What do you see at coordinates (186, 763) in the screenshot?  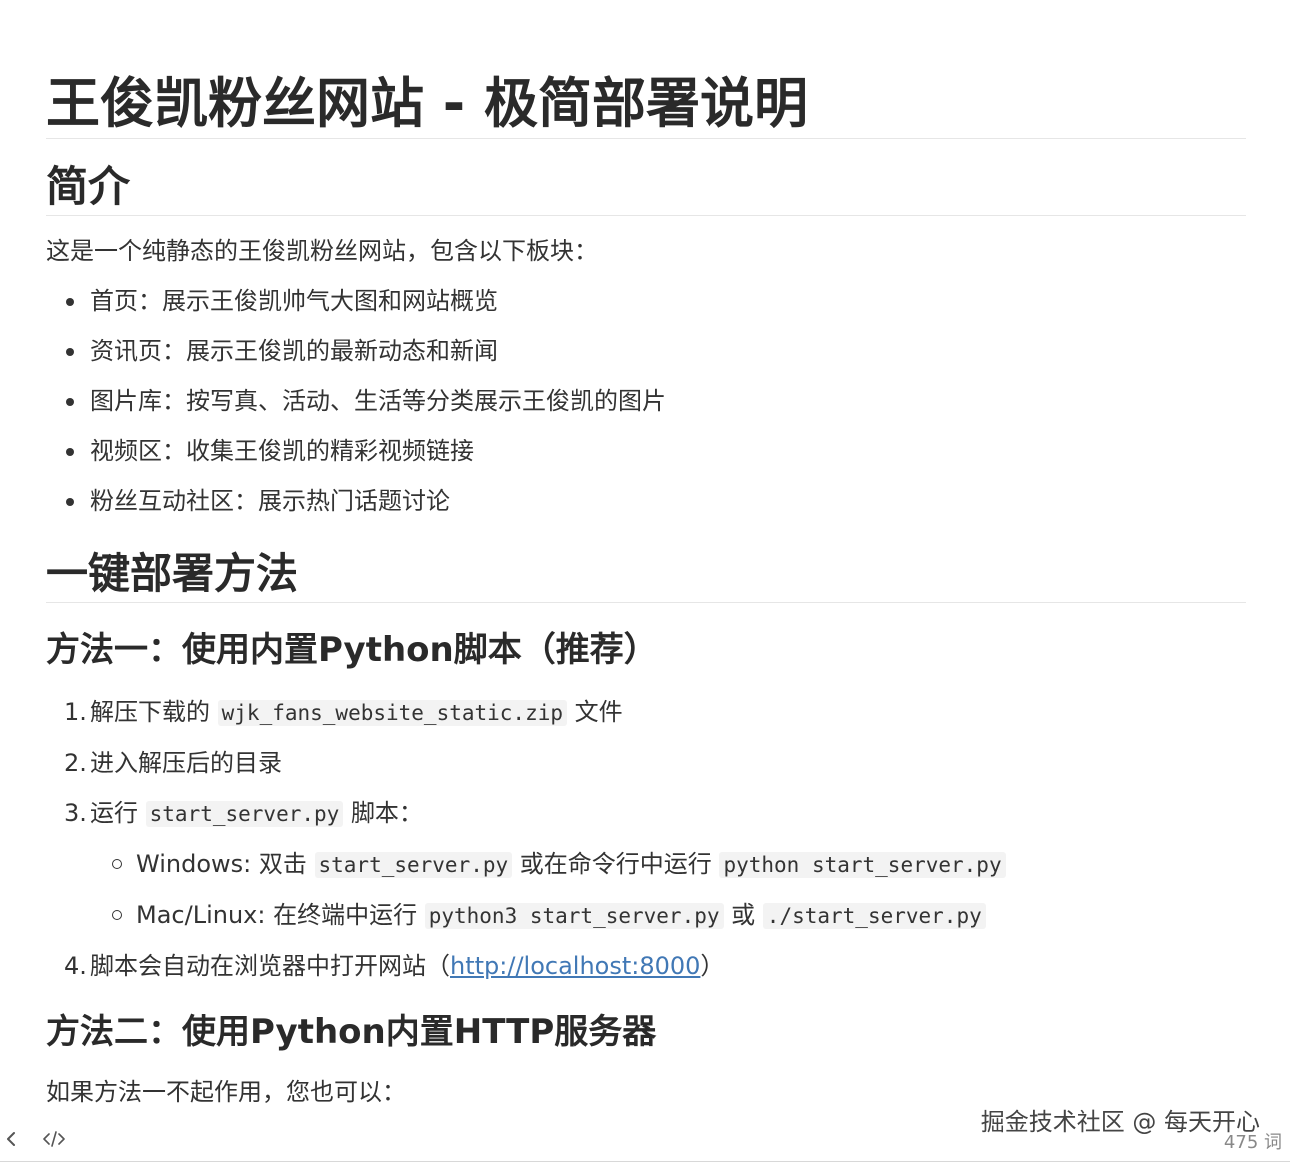 I see `step-text: 进入解压后的目录` at bounding box center [186, 763].